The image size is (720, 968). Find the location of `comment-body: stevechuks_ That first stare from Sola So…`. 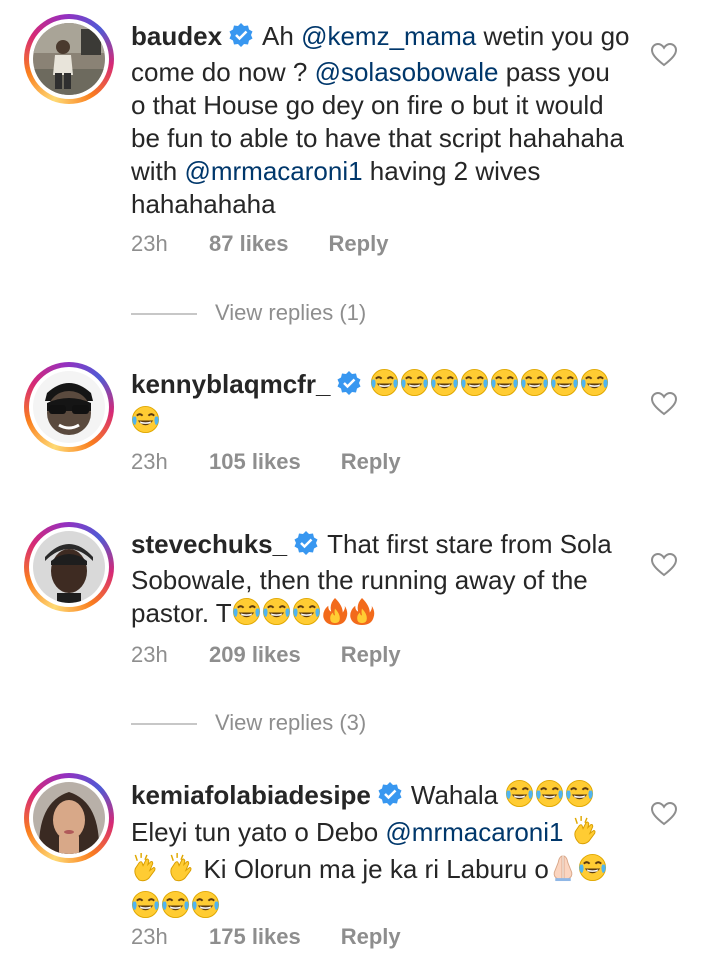

comment-body: stevechuks_ That first stare from Sola So… is located at coordinates (381, 581).